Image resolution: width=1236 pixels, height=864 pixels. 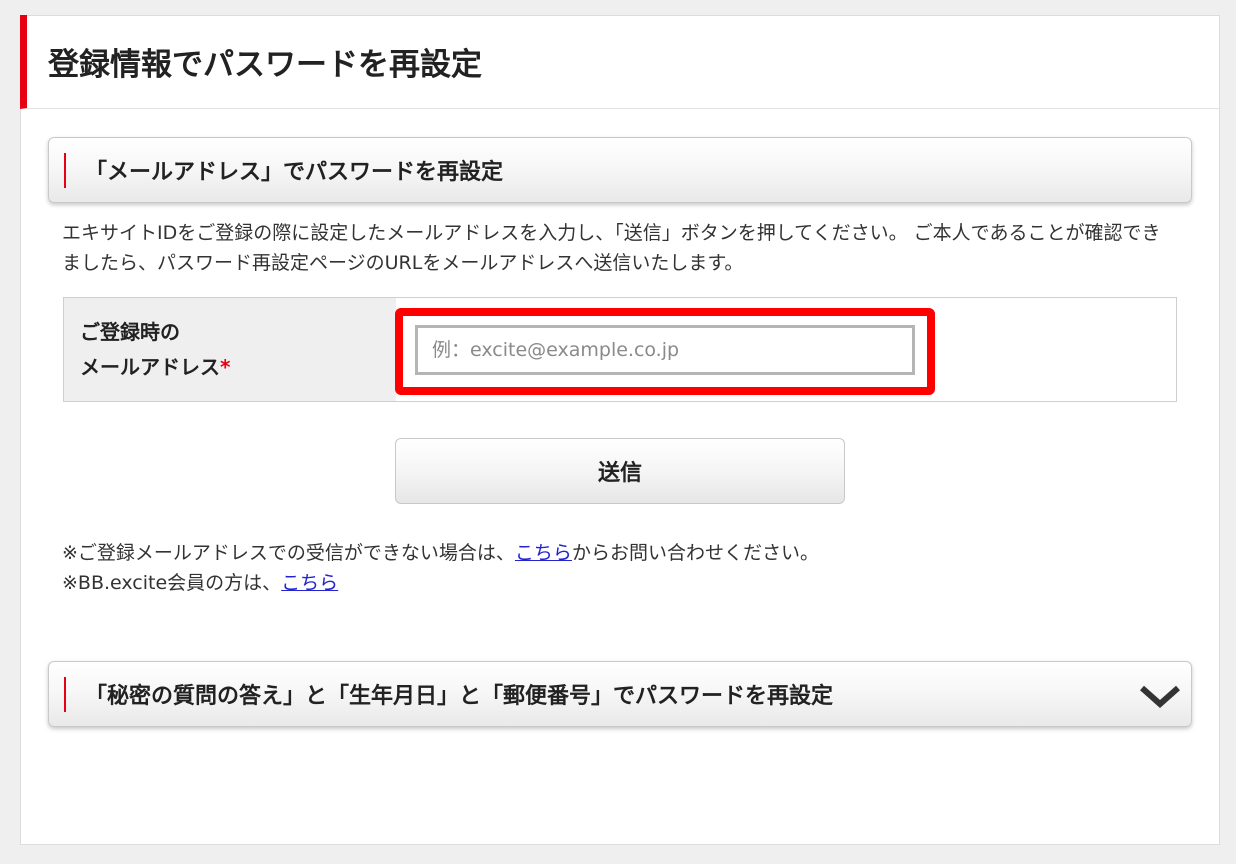 What do you see at coordinates (620, 170) in the screenshot?
I see `accordion-email-header: 「メールアドレス」でパスワードを再設定` at bounding box center [620, 170].